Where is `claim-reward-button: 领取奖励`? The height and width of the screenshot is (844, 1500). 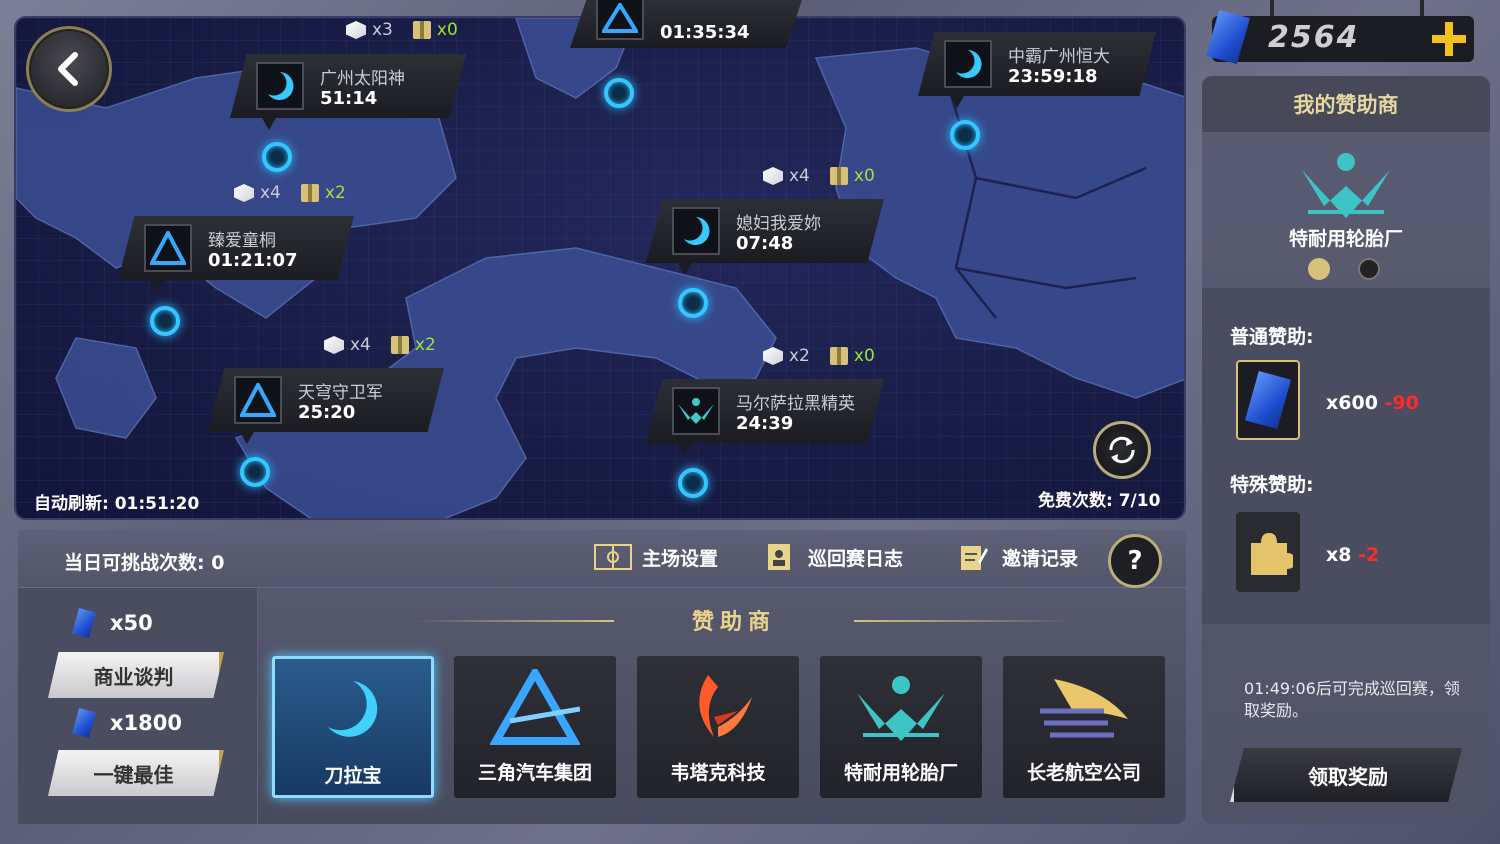 claim-reward-button: 领取奖励 is located at coordinates (1346, 775).